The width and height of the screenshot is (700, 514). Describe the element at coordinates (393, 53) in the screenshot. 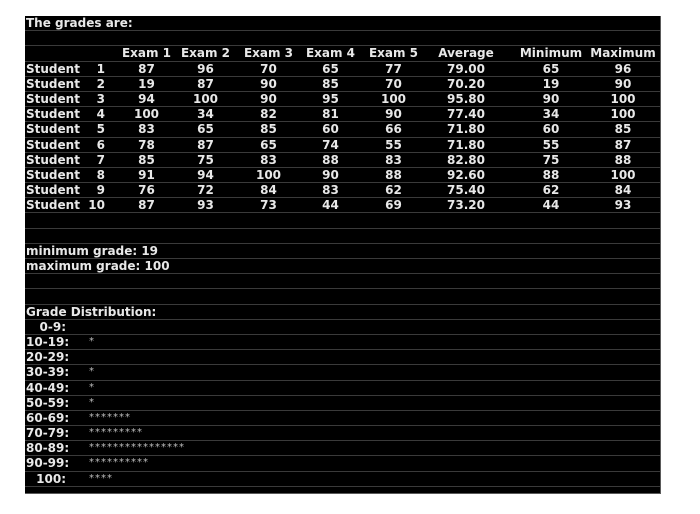

I see `header-exam-5: Exam 5` at that location.